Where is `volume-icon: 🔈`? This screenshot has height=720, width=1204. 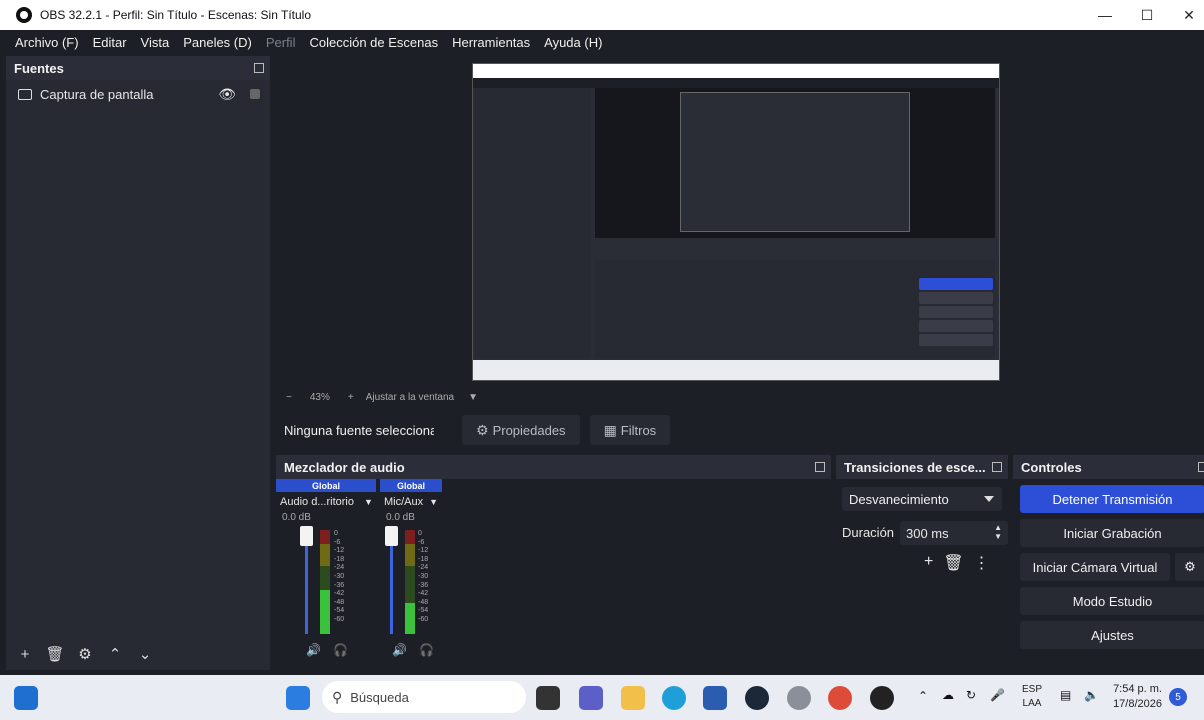 volume-icon: 🔈 is located at coordinates (1091, 695).